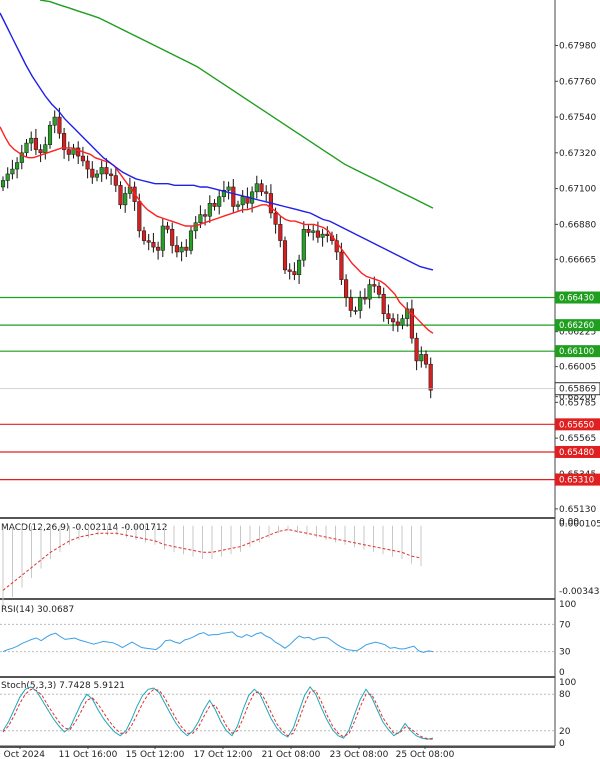  Describe the element at coordinates (577, 118) in the screenshot. I see `price-tick-label: 0.67540` at that location.